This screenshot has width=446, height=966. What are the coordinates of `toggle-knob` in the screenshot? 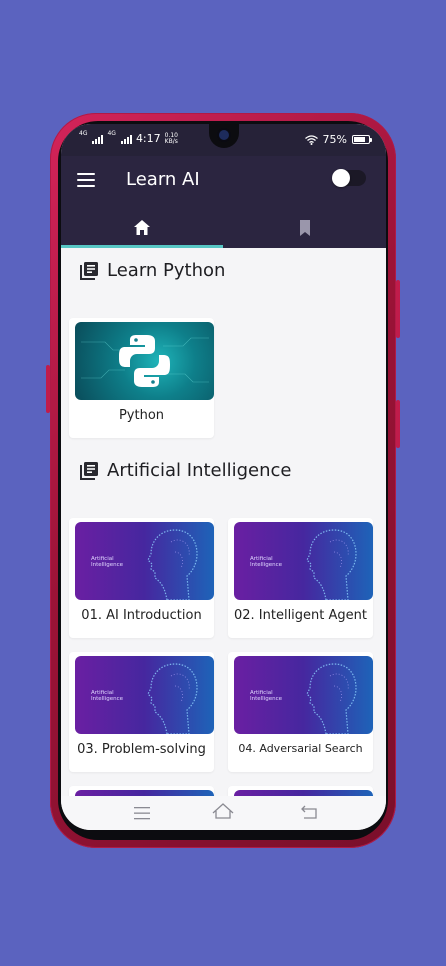 It's located at (341, 178).